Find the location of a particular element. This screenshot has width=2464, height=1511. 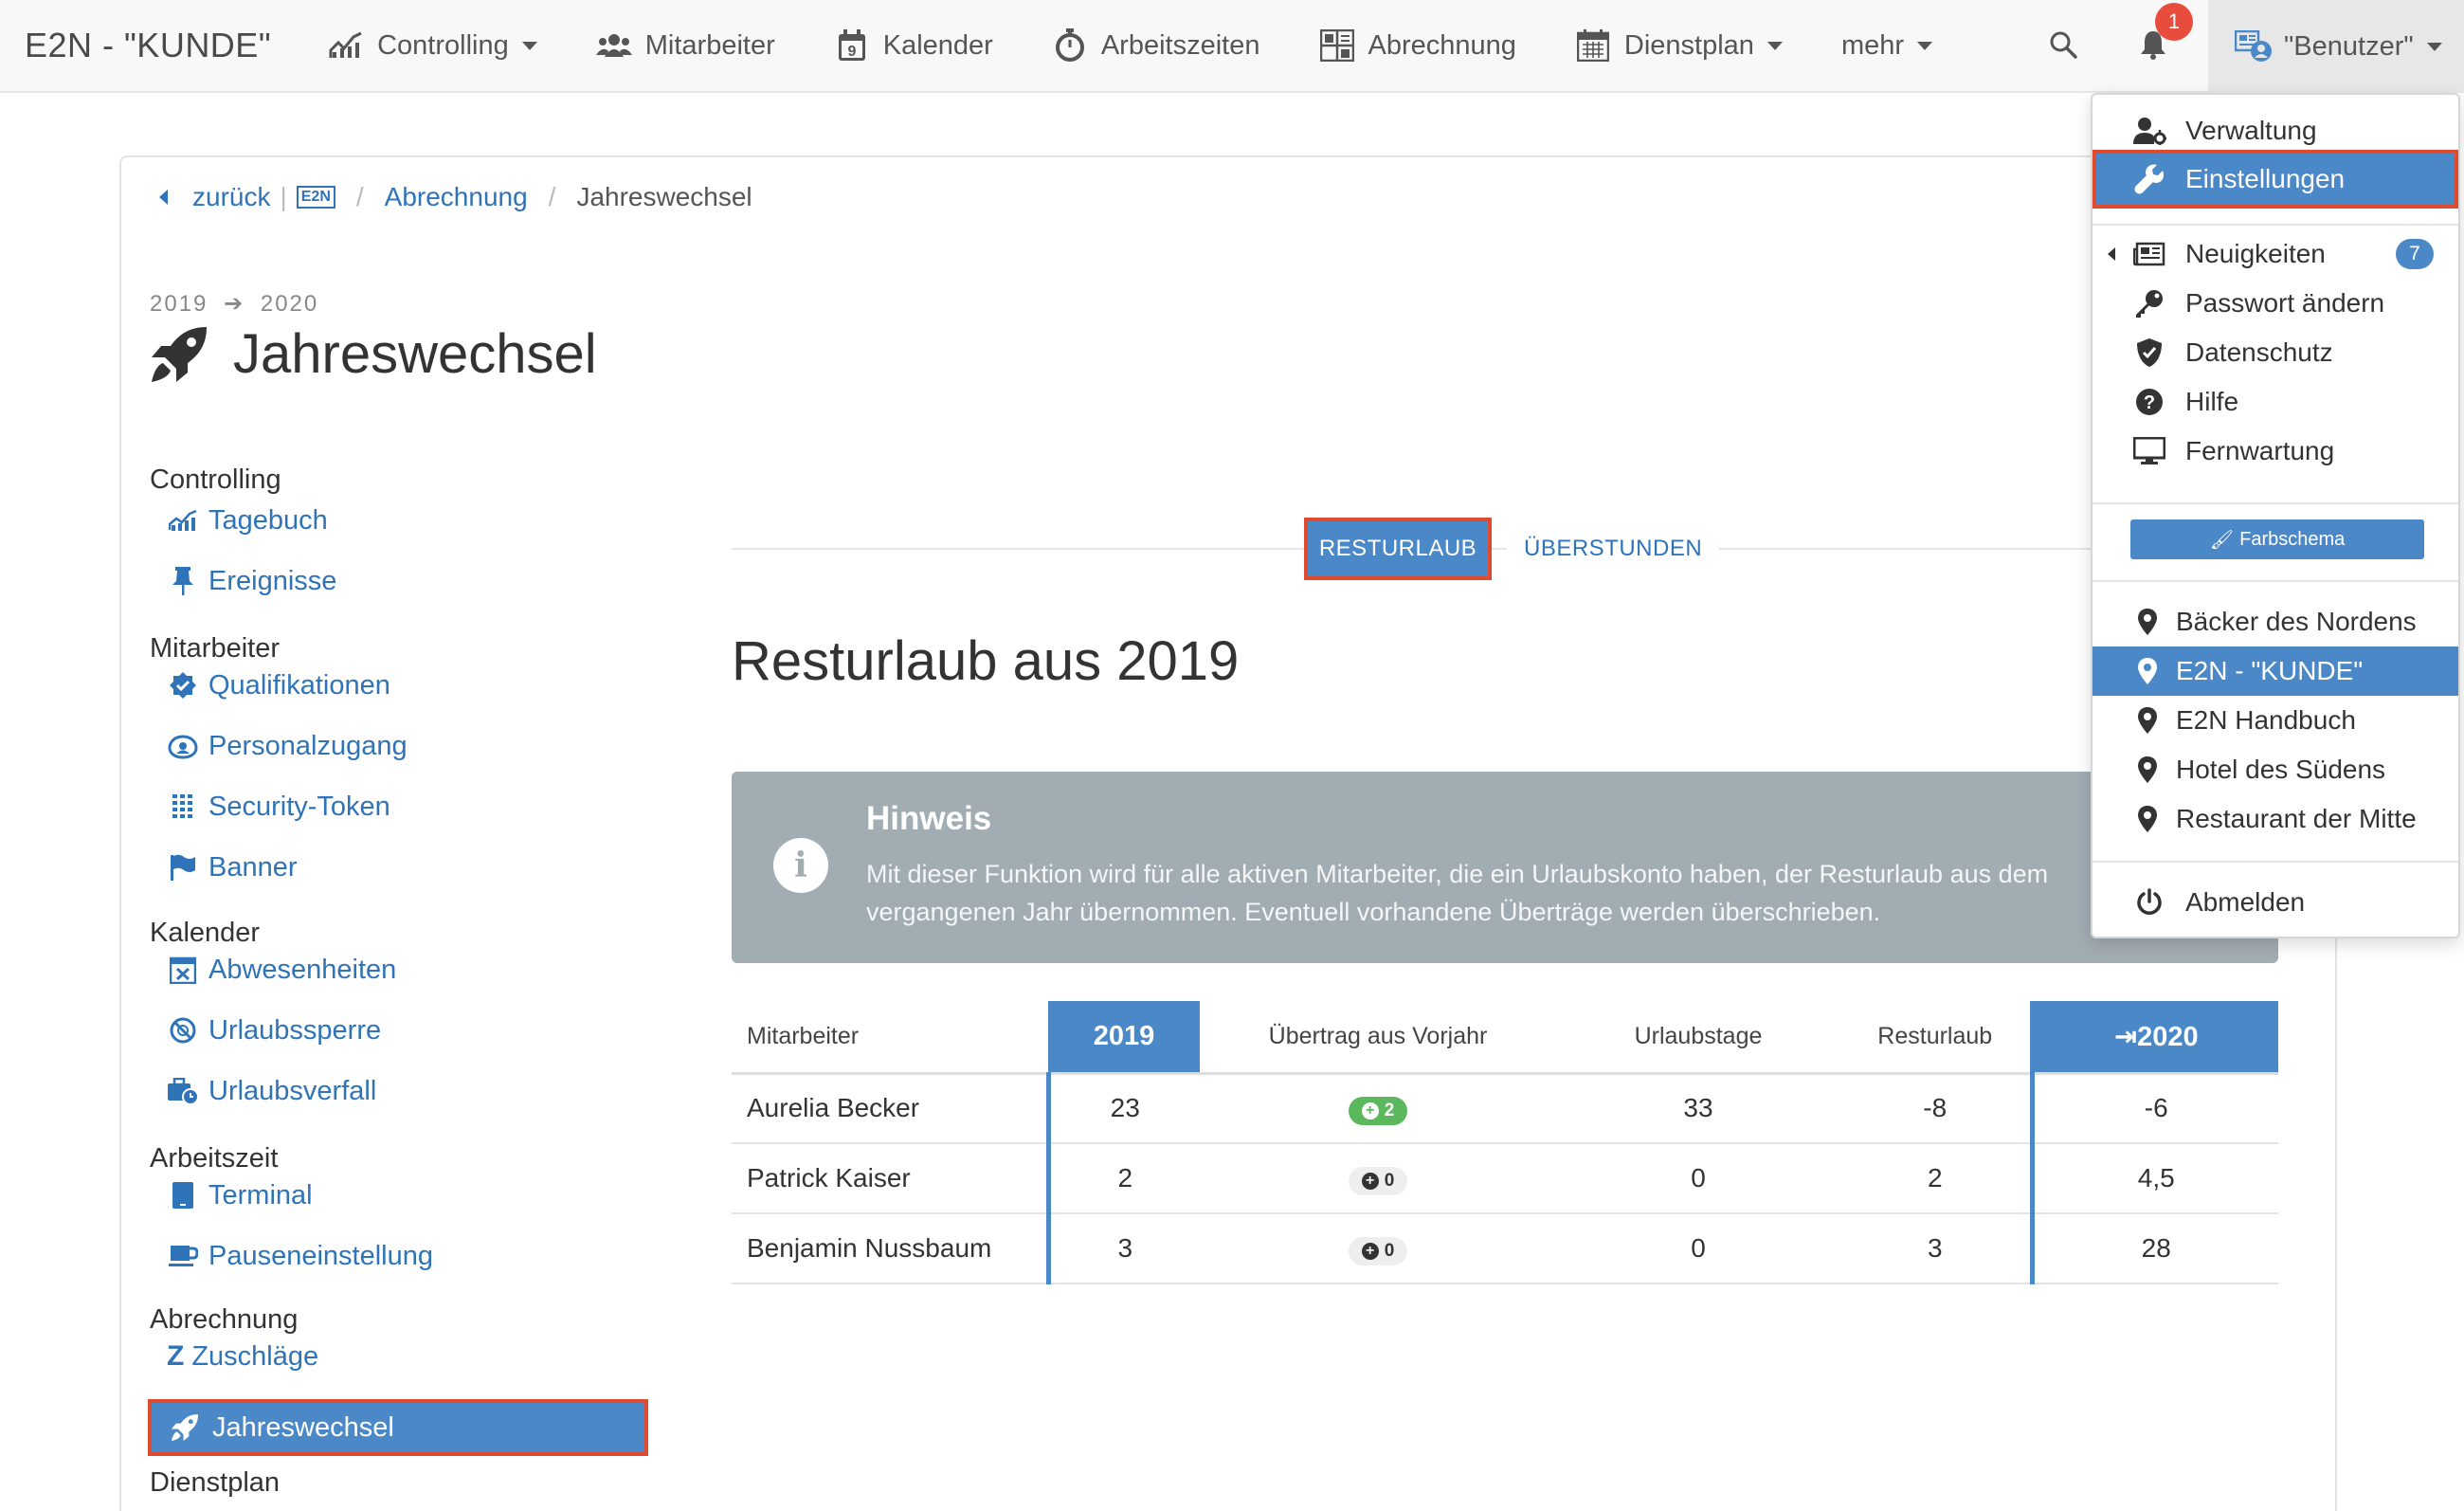

brand-title: E2N - "KUNDE" is located at coordinates (148, 45).